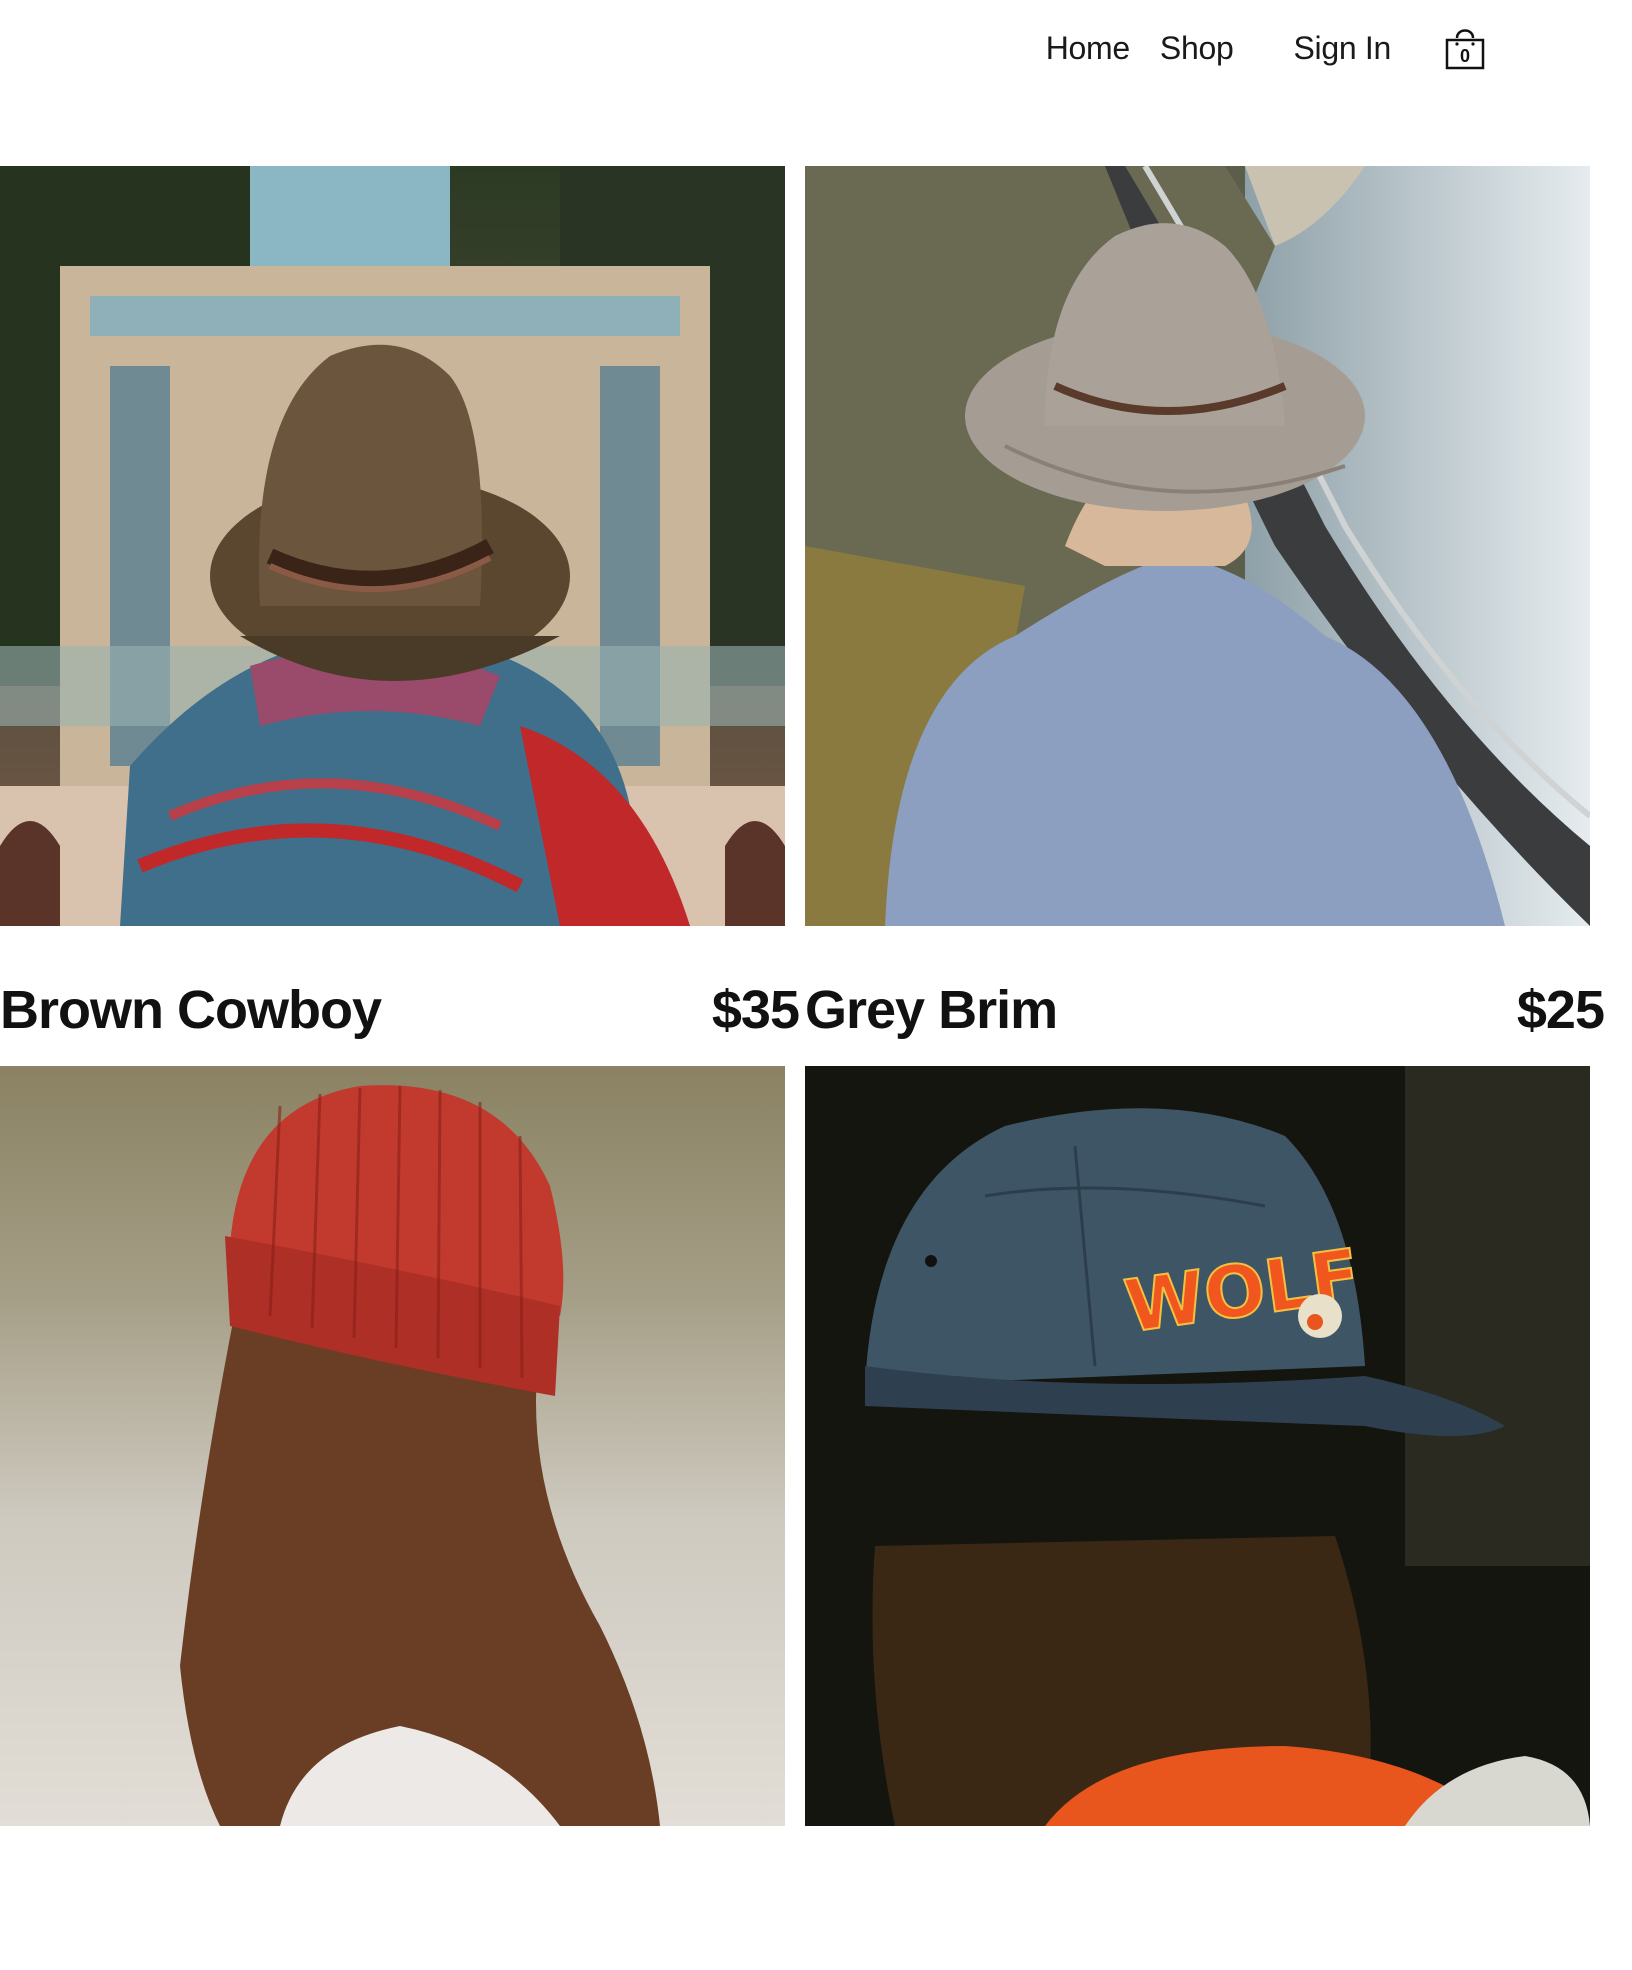  I want to click on product-info: Brown Cowboy $35, so click(400, 1024).